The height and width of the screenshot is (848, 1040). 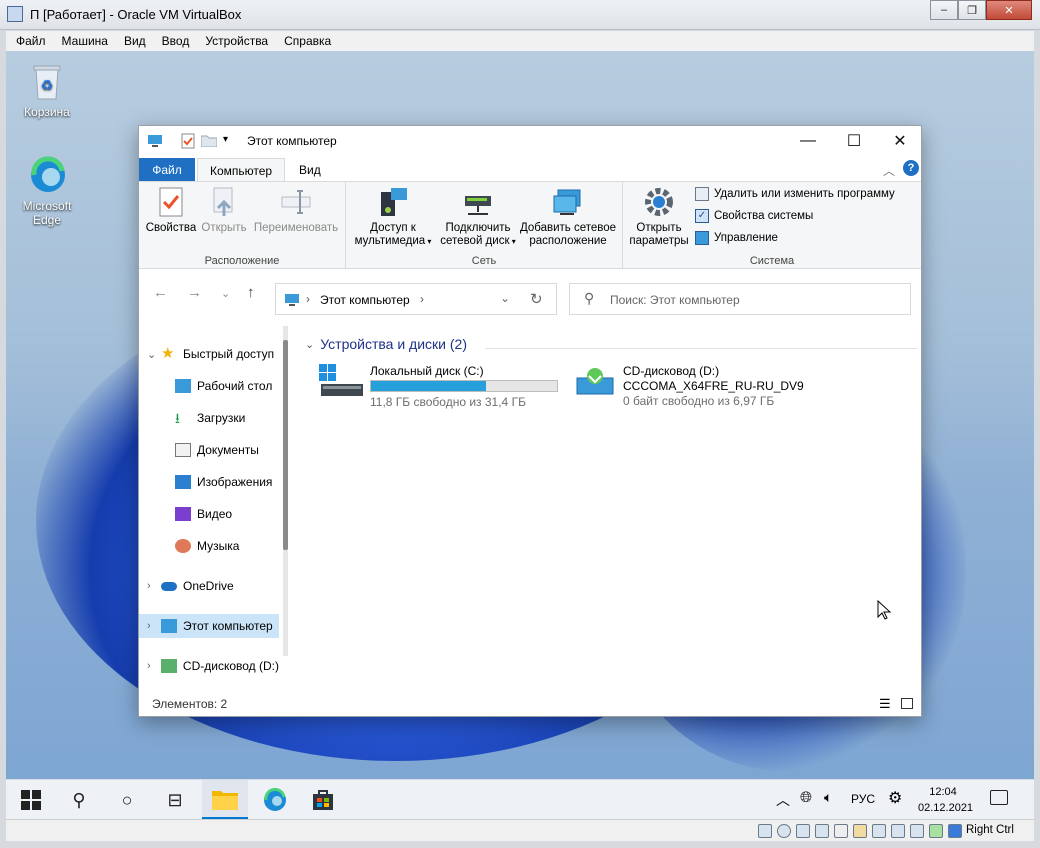 I want to click on dvd-drive-icon, so click(x=595, y=381).